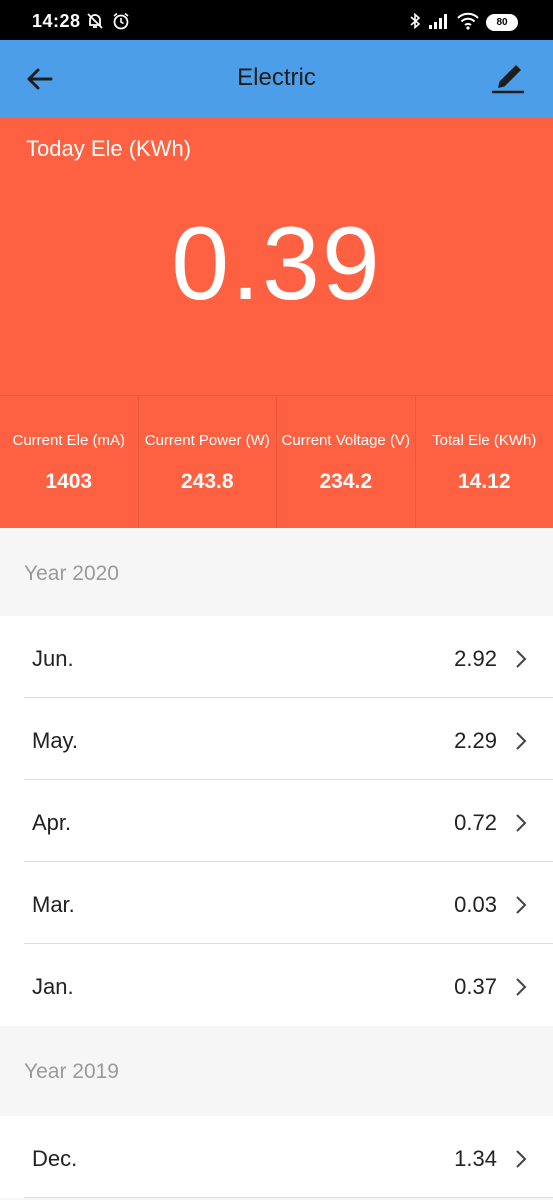 The width and height of the screenshot is (553, 1200). Describe the element at coordinates (208, 462) in the screenshot. I see `stat-current-power: Current Power (W) 243.8` at that location.